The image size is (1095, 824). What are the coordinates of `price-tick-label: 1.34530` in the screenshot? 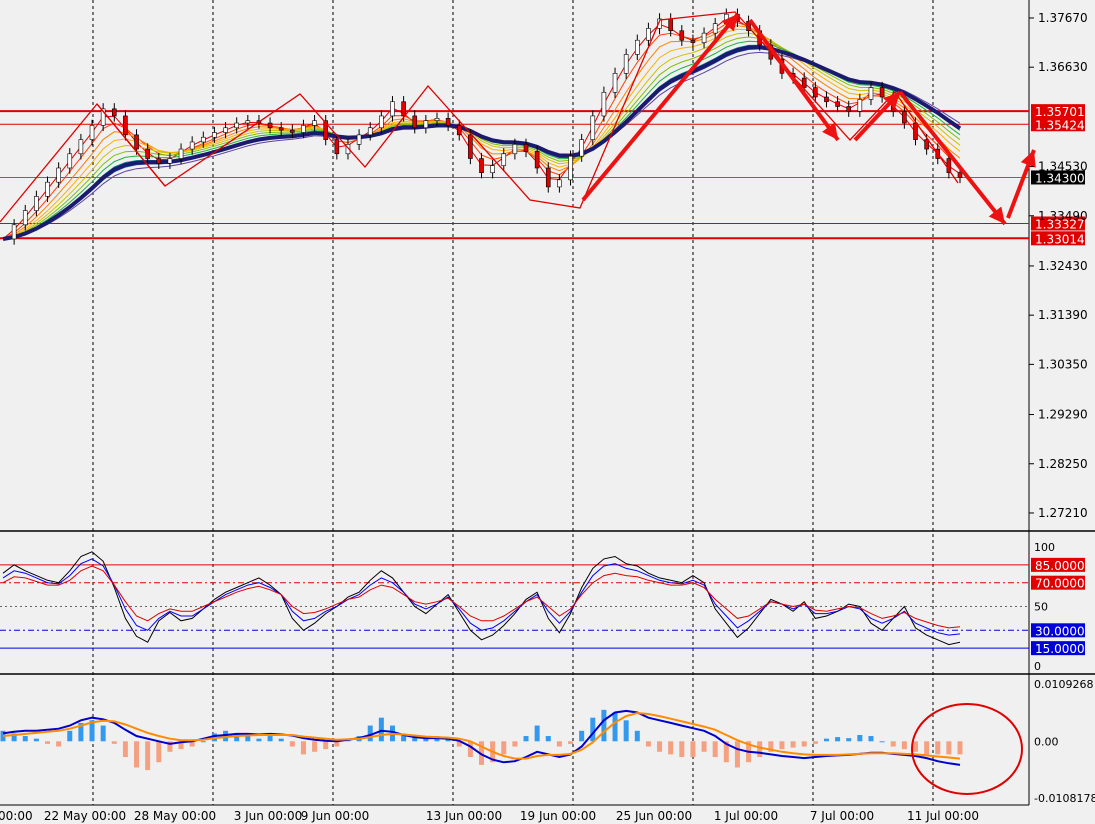 It's located at (1063, 167).